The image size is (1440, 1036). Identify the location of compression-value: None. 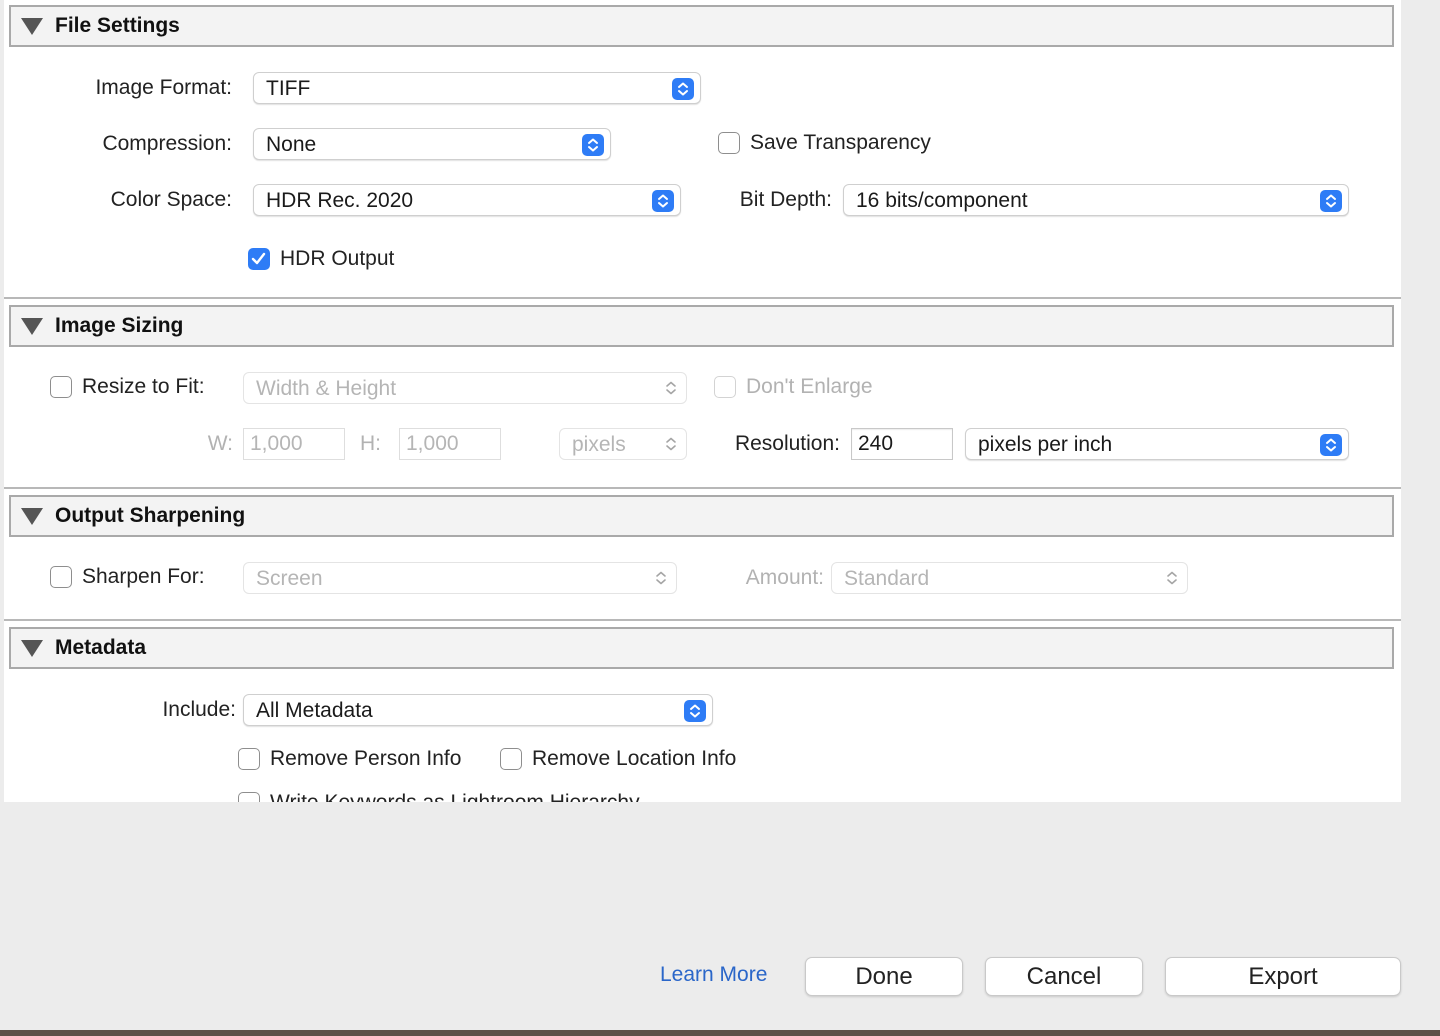
(291, 144).